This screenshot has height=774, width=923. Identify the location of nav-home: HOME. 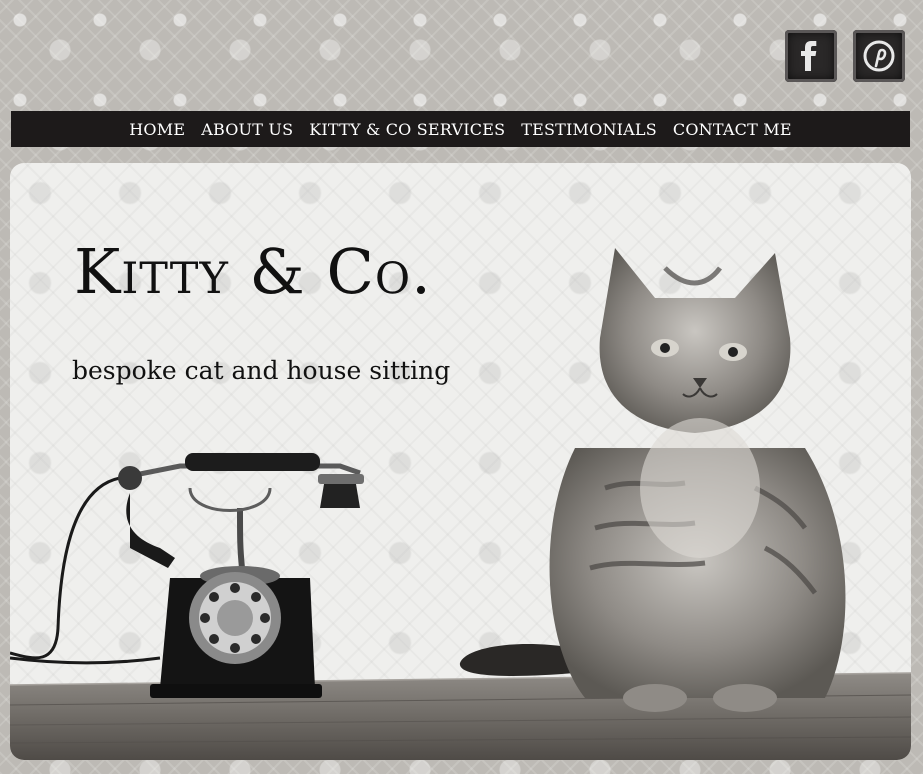
(157, 129).